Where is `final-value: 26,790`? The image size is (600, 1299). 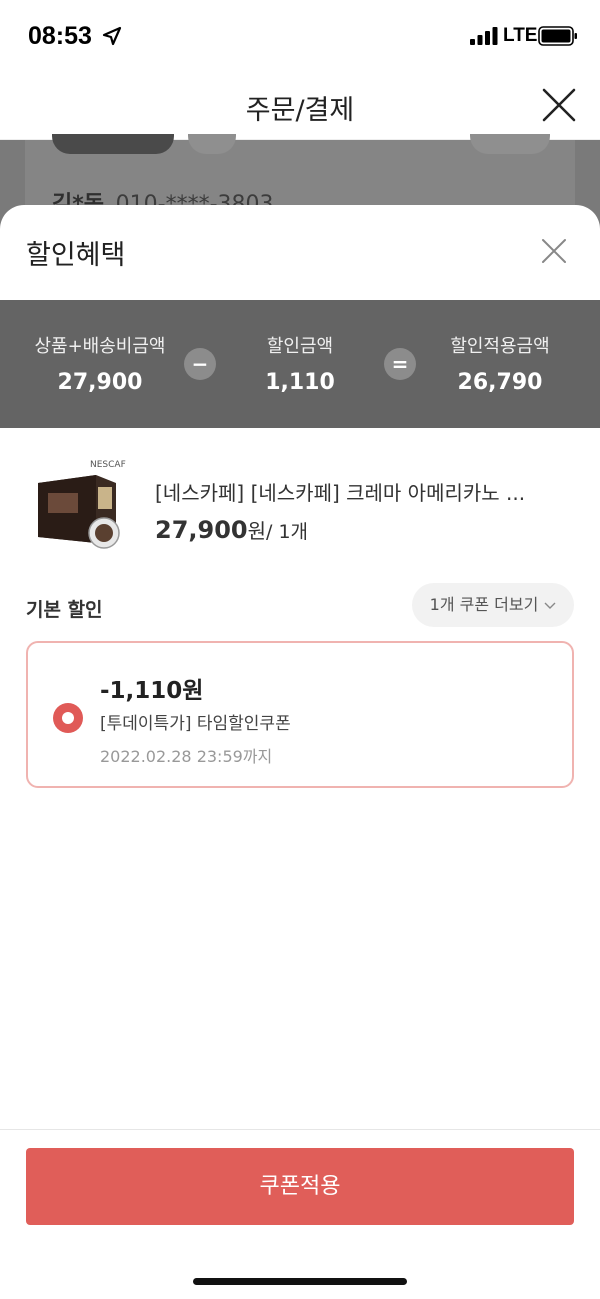
final-value: 26,790 is located at coordinates (500, 382).